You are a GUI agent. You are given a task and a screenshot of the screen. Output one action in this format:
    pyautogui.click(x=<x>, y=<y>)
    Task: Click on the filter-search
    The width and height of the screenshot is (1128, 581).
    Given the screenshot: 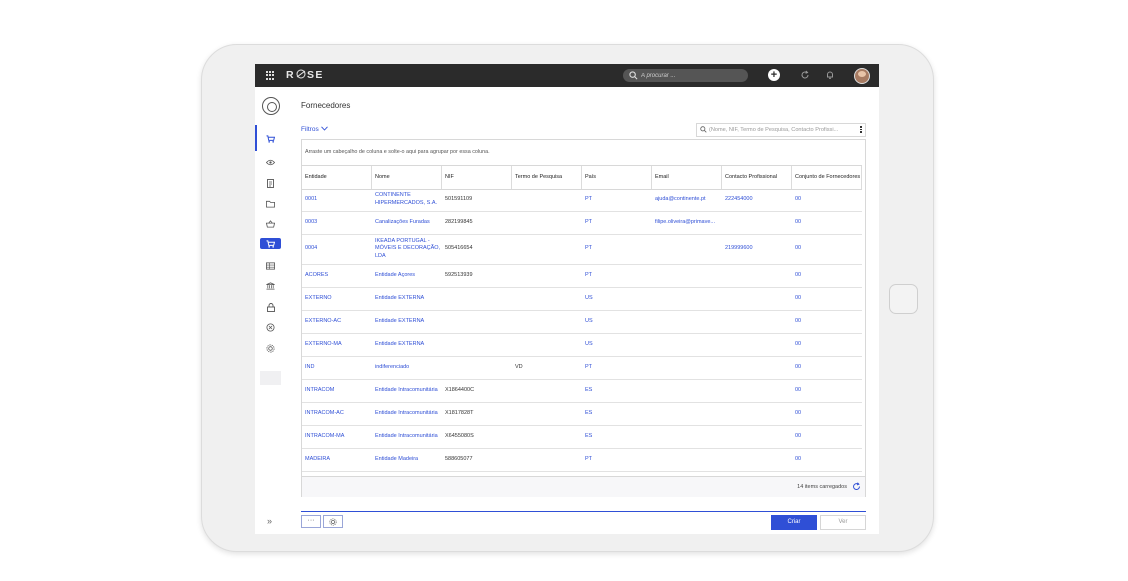 What is the action you would take?
    pyautogui.click(x=781, y=130)
    